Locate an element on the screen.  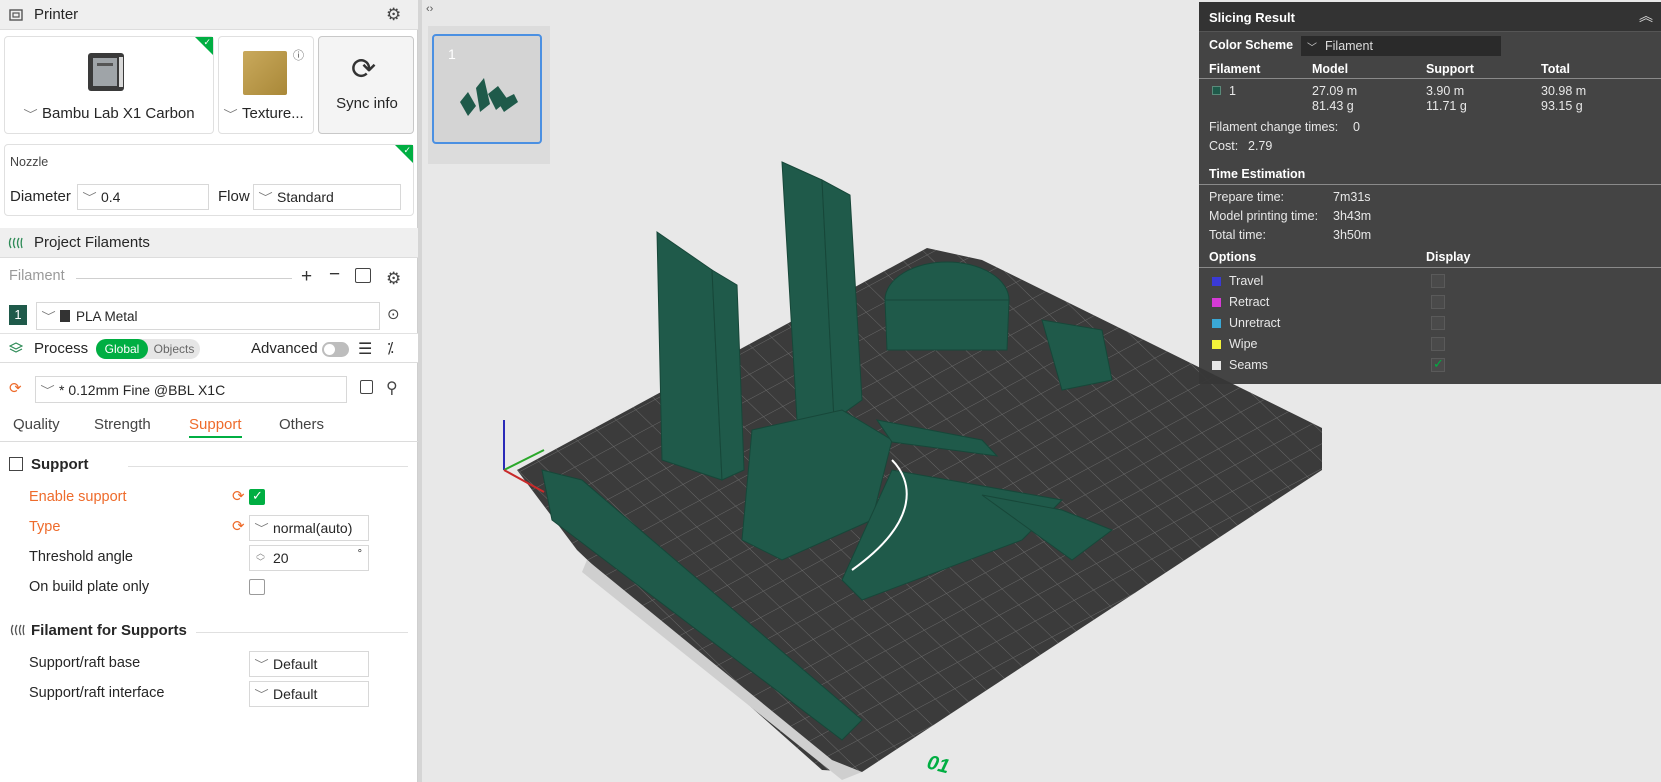
retract-display-checkbox is located at coordinates (1438, 302).